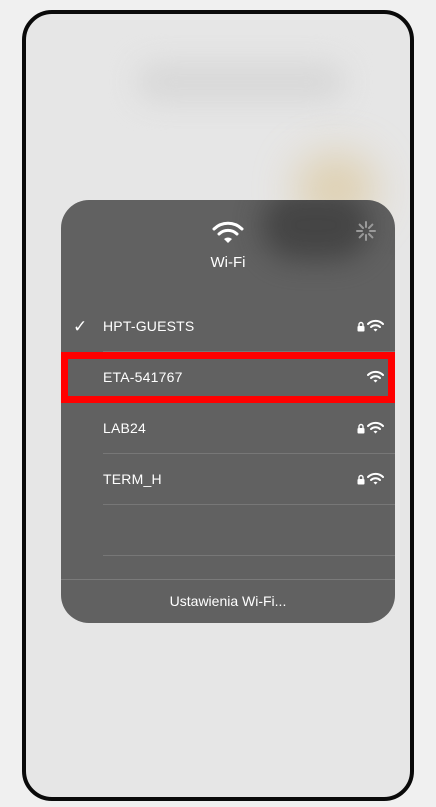  Describe the element at coordinates (80, 326) in the screenshot. I see `checkmark-icon: ✓` at that location.